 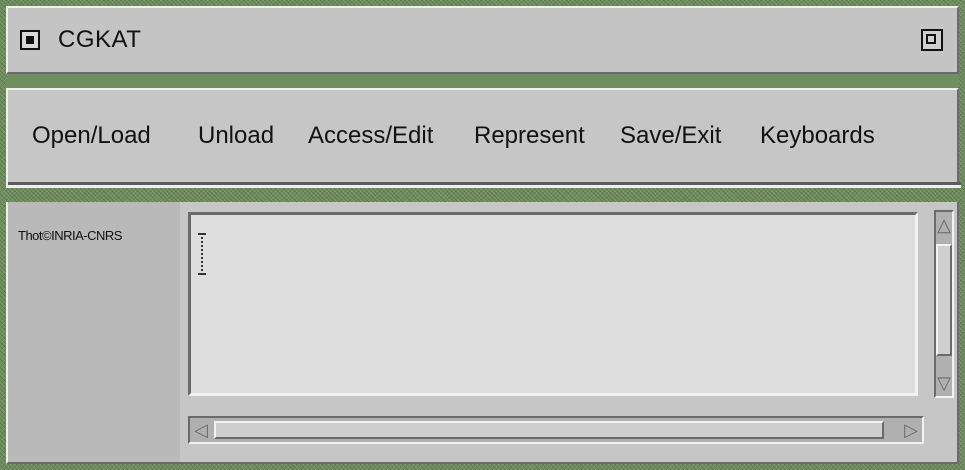 I want to click on menu-open-load: Open/Load, so click(x=91, y=136).